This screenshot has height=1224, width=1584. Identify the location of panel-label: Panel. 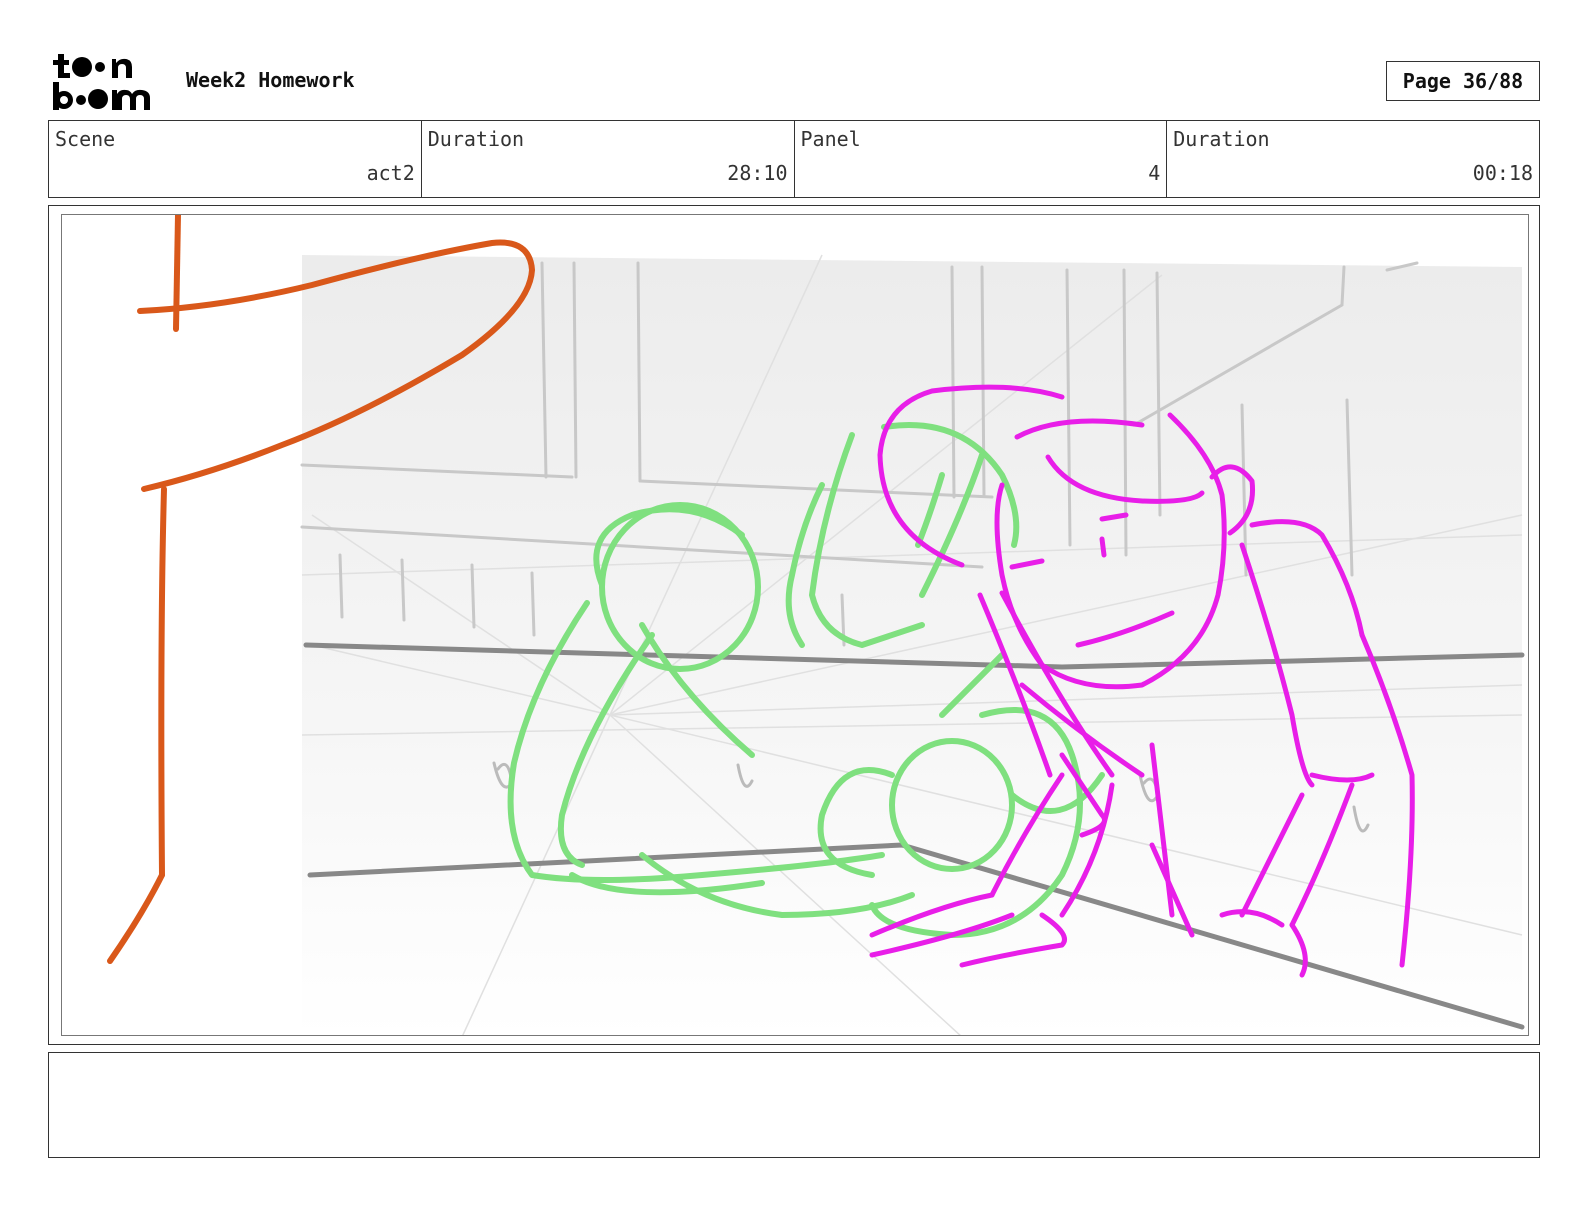
(830, 139).